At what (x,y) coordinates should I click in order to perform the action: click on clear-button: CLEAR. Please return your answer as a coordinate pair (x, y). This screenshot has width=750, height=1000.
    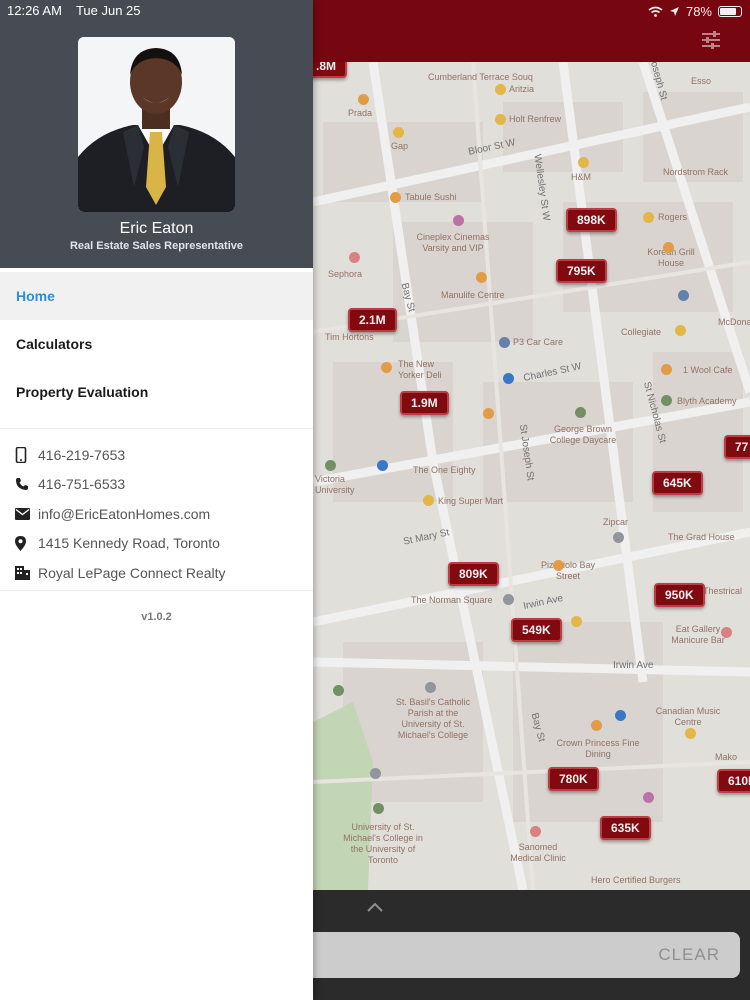
    Looking at the image, I should click on (689, 955).